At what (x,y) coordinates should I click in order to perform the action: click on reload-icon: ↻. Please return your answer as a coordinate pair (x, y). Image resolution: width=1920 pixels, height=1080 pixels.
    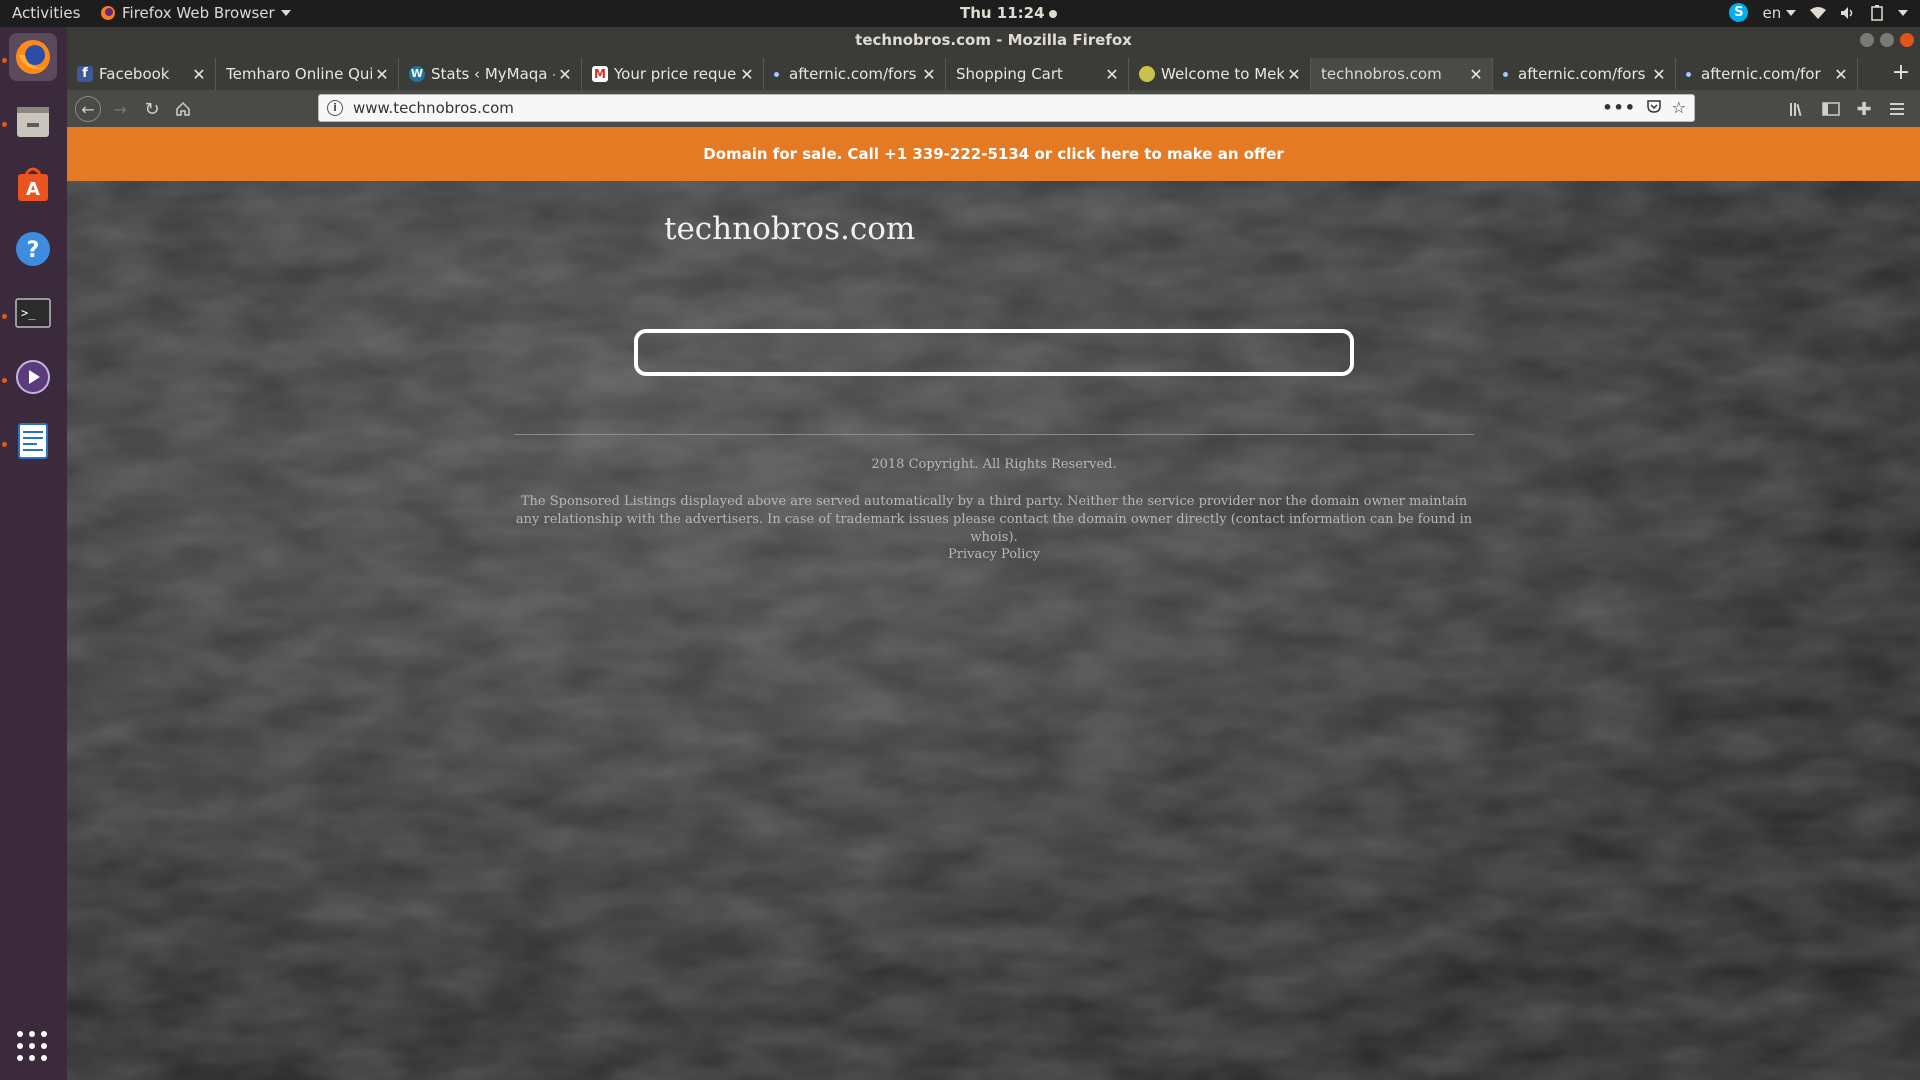
    Looking at the image, I should click on (152, 109).